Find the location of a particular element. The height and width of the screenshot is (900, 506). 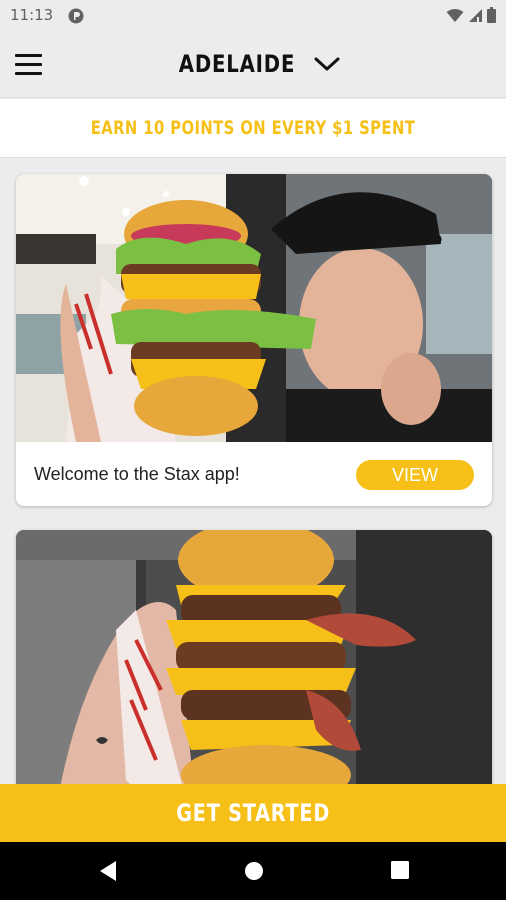

points-promo-banner: EARN 10 POINTS ON EVERY $1 SPENT is located at coordinates (253, 128).